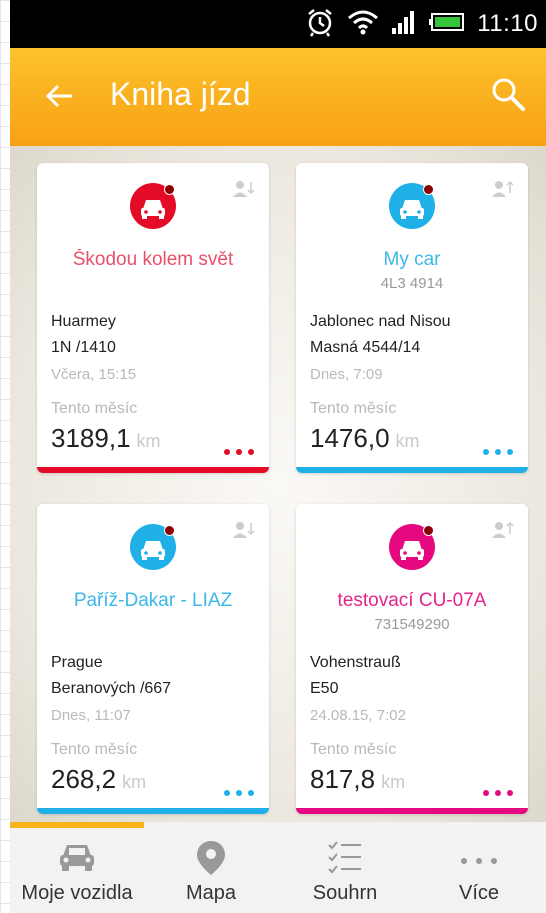 This screenshot has width=546, height=913. I want to click on last-trip-time: Včera, 15:15, so click(94, 374).